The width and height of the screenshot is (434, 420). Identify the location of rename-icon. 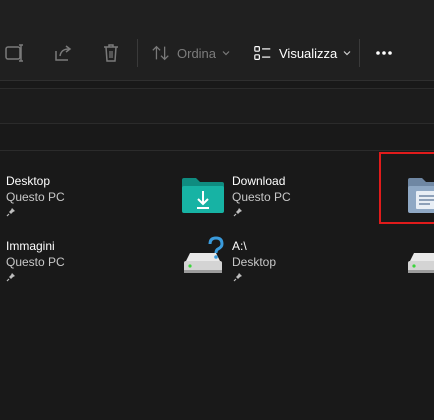
(14, 53).